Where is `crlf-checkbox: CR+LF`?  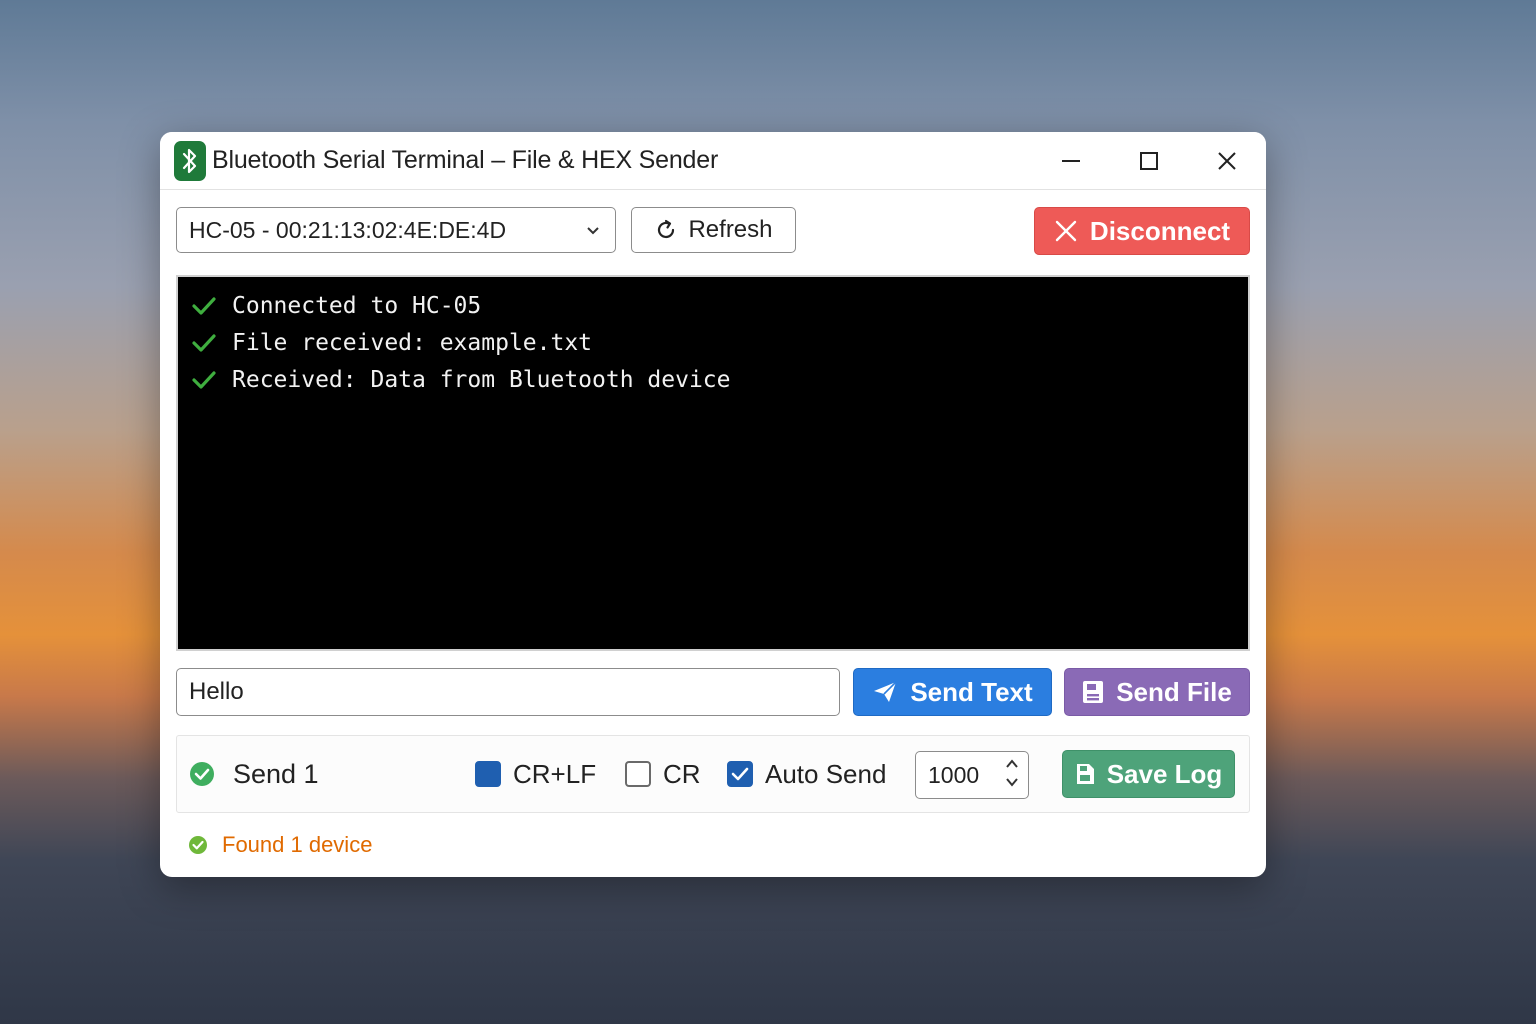
crlf-checkbox: CR+LF is located at coordinates (535, 774).